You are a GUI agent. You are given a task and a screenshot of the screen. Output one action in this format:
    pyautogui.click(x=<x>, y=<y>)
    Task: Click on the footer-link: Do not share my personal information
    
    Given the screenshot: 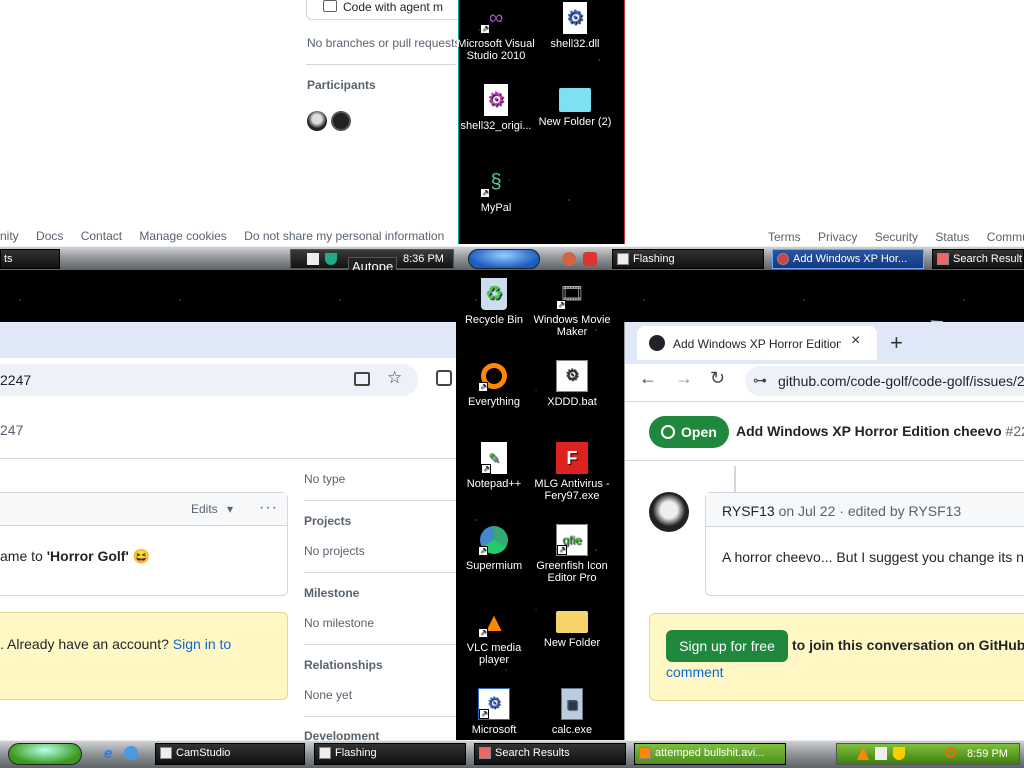 What is the action you would take?
    pyautogui.click(x=344, y=236)
    